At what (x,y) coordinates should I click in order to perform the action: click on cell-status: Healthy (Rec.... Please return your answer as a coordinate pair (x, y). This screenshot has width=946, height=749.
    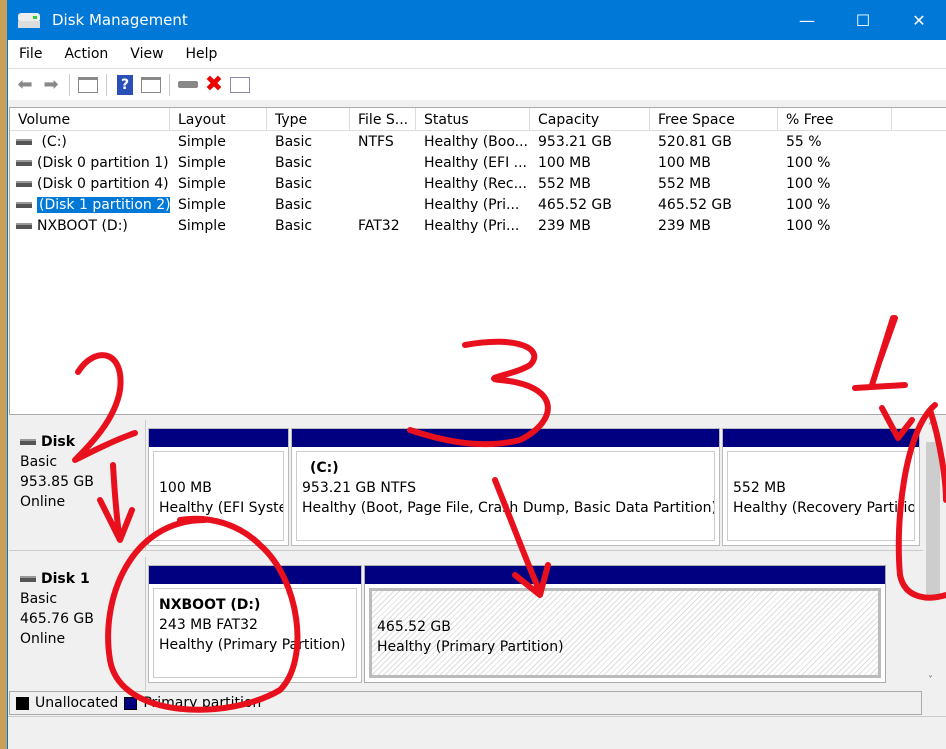
    Looking at the image, I should click on (473, 184).